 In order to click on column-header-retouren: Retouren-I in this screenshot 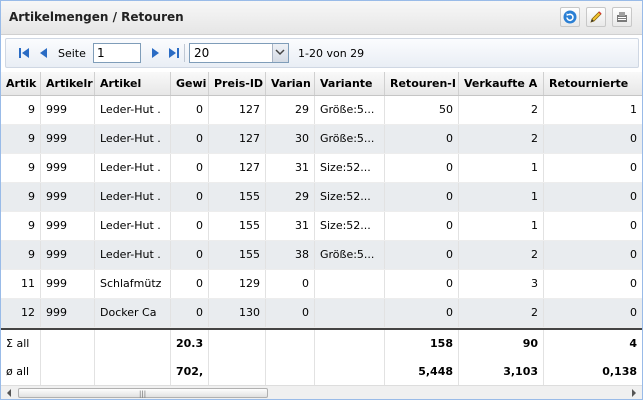, I will do `click(422, 83)`.